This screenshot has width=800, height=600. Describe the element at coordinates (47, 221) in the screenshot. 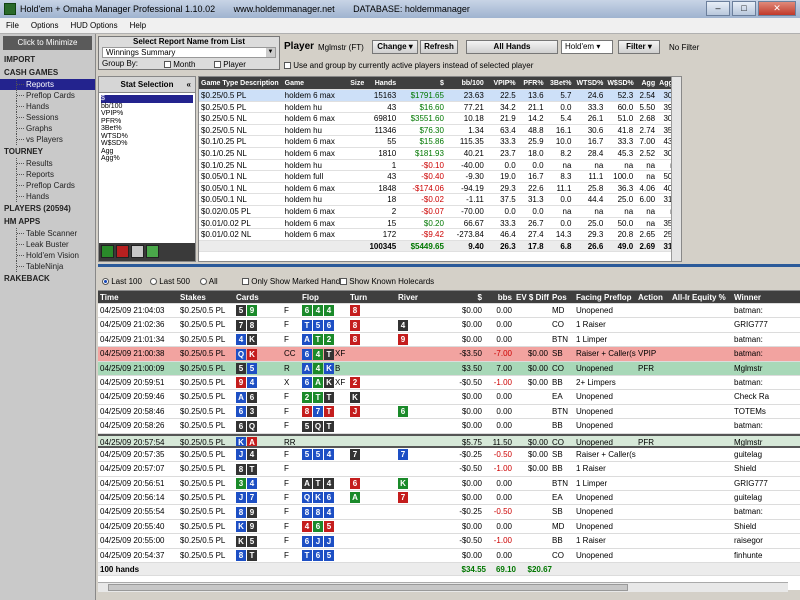

I see `nav-hm-apps: HM APPS` at that location.